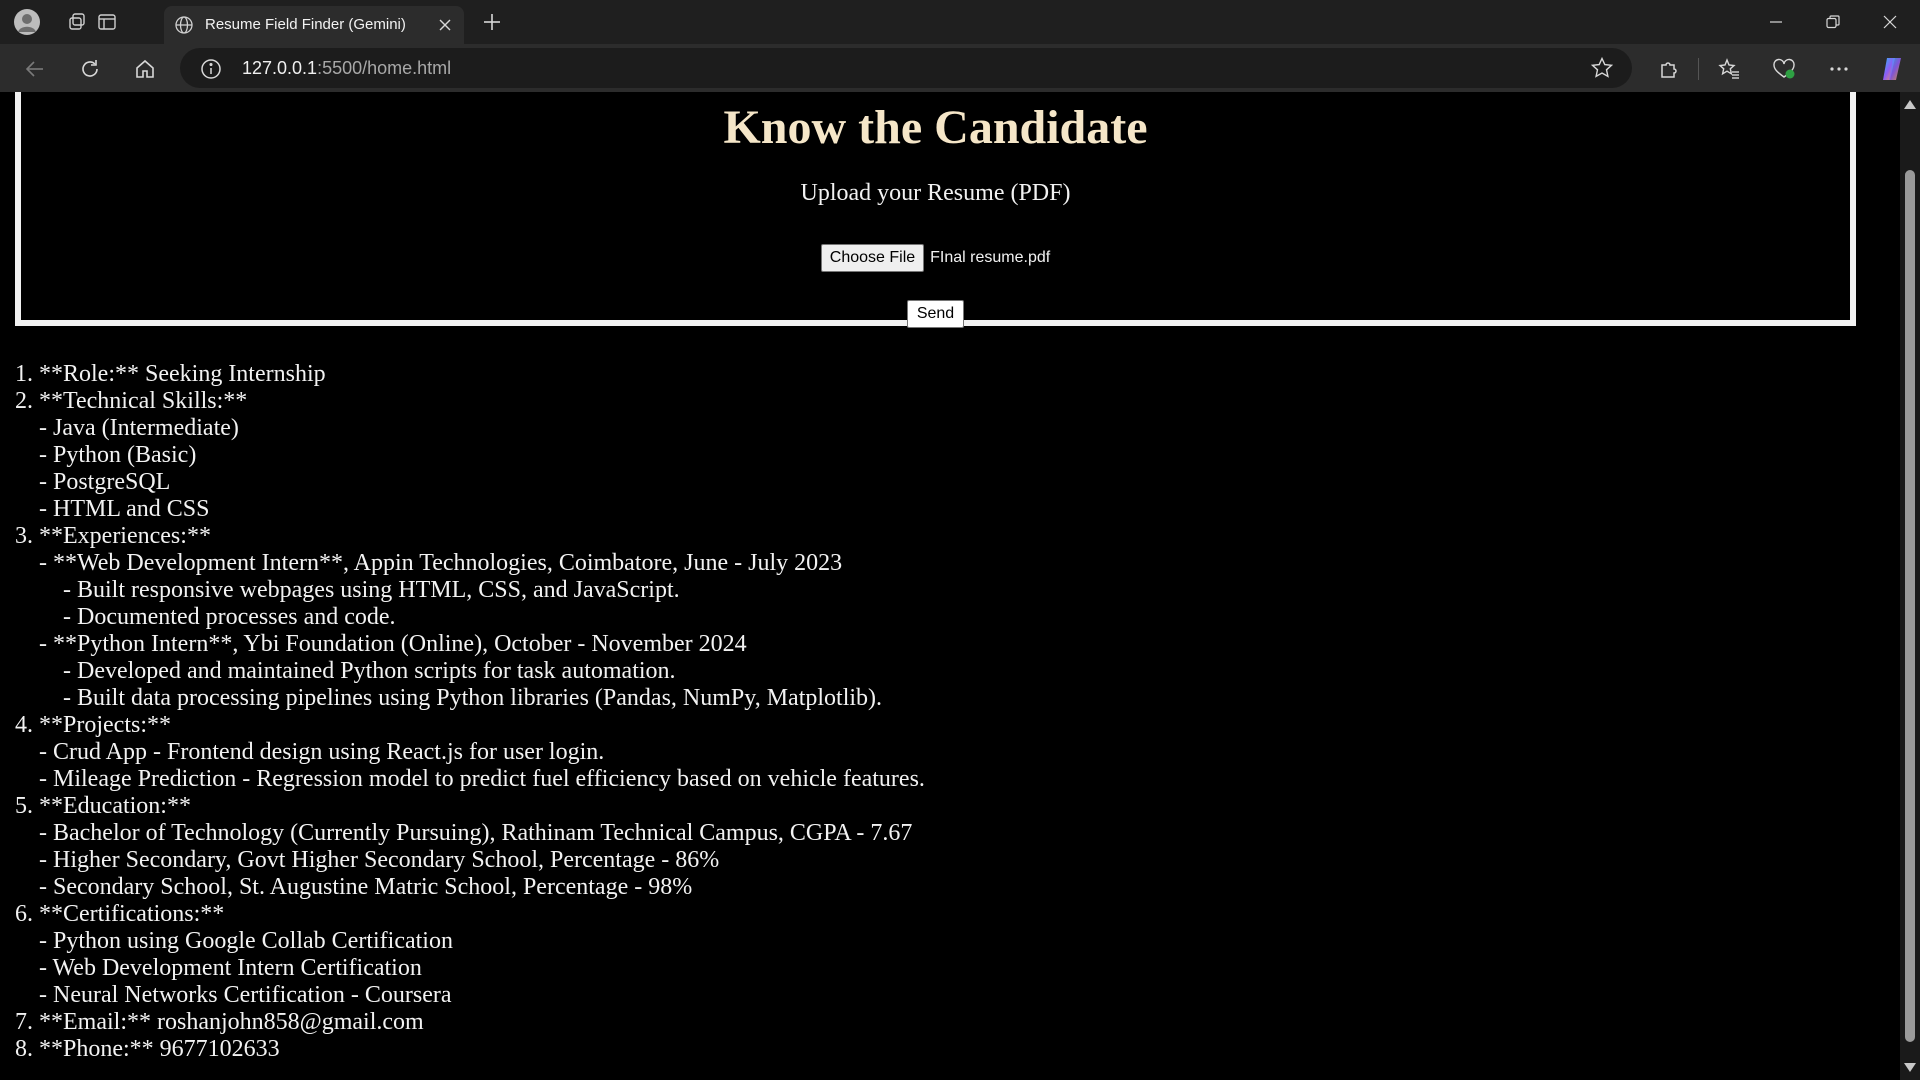  I want to click on result-line: - HTML and CSS, so click(112, 509).